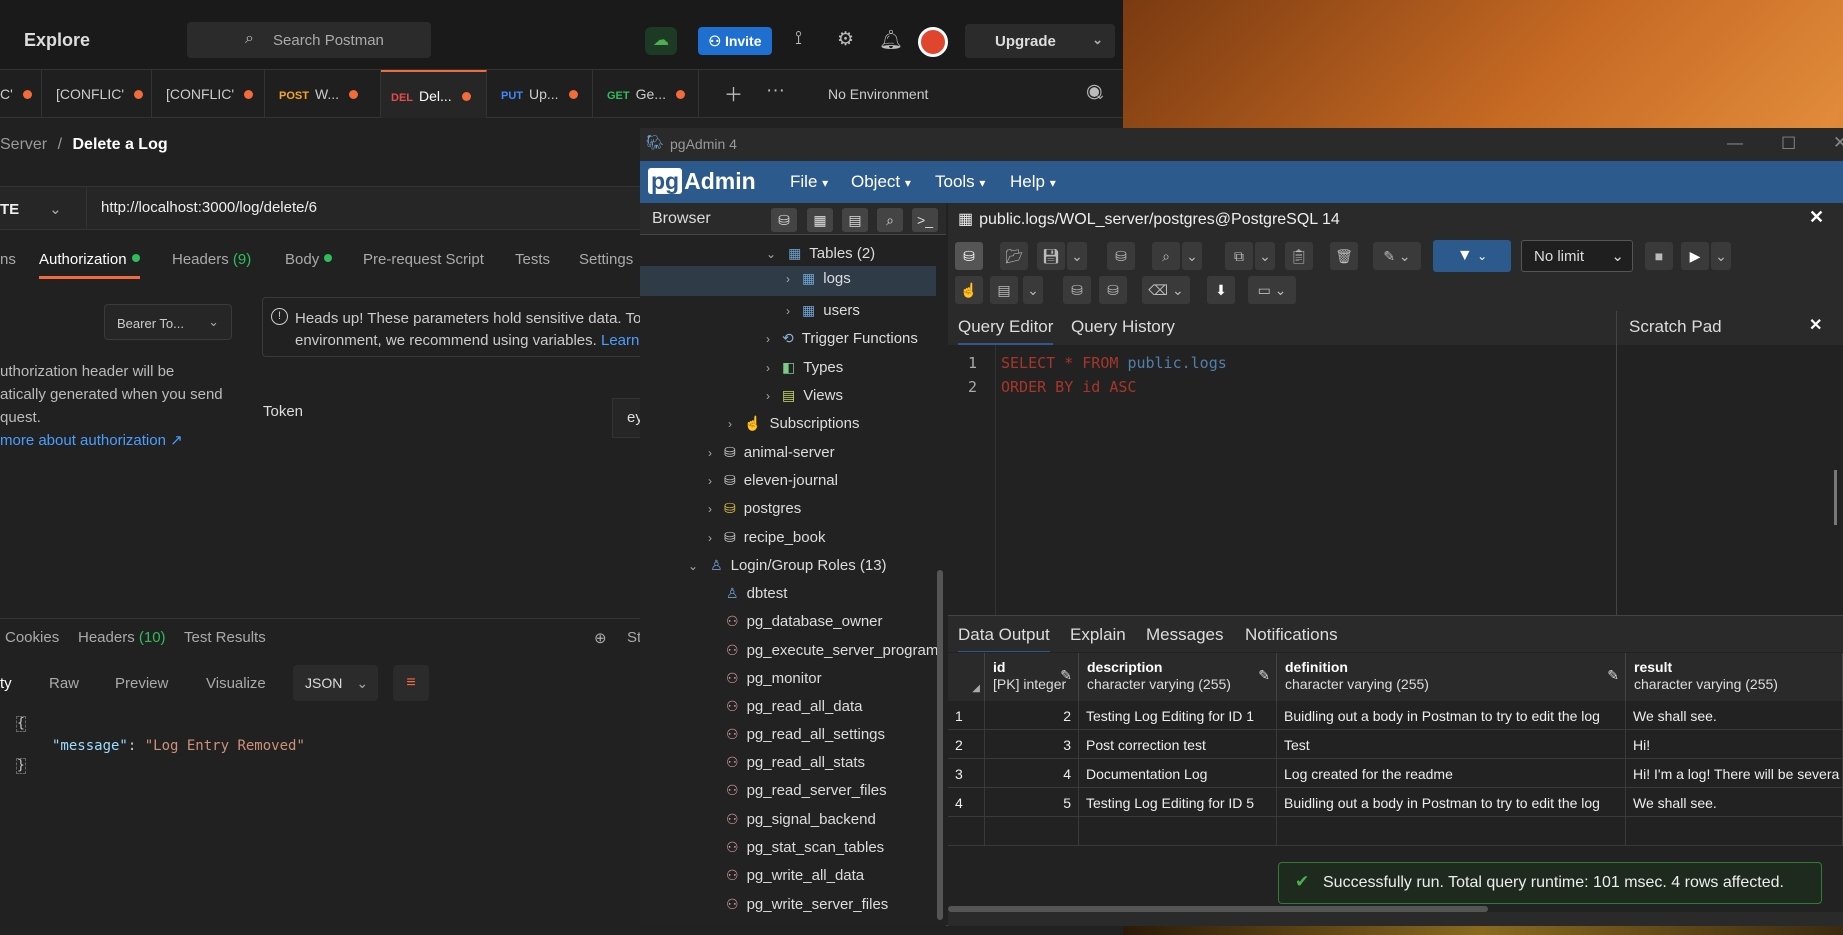  I want to click on database-icon: ⛁, so click(784, 220).